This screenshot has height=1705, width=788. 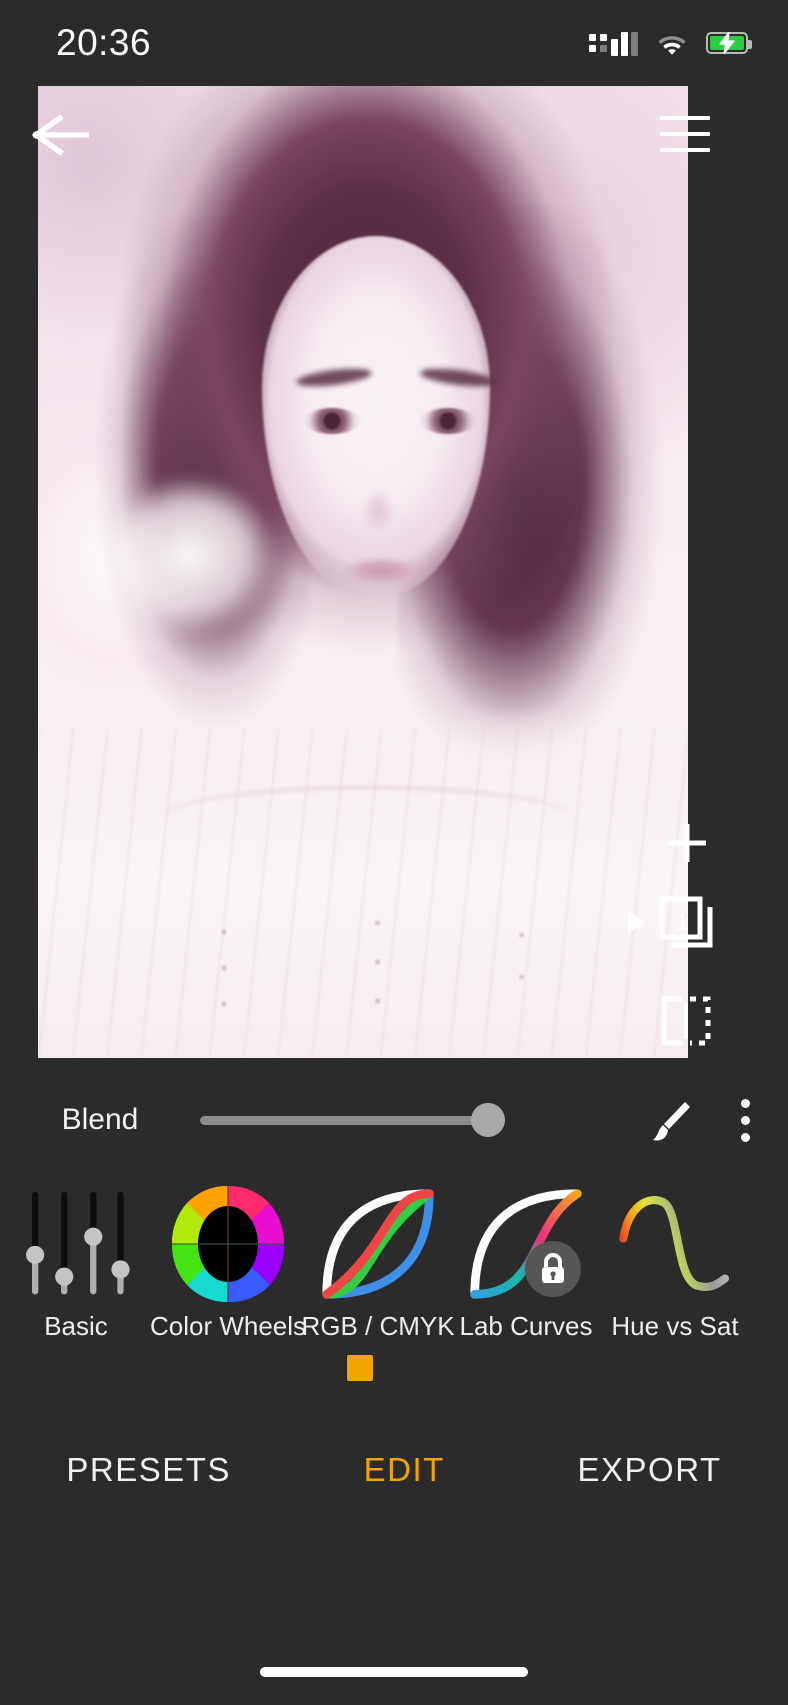 I want to click on status-bar-icons, so click(x=670, y=43).